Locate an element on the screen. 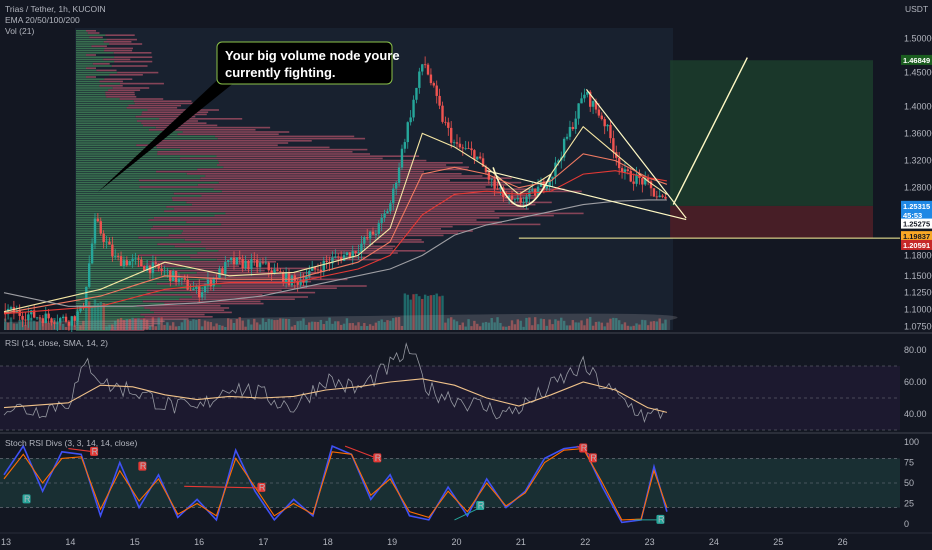  time-tick-label: 25 is located at coordinates (778, 542).